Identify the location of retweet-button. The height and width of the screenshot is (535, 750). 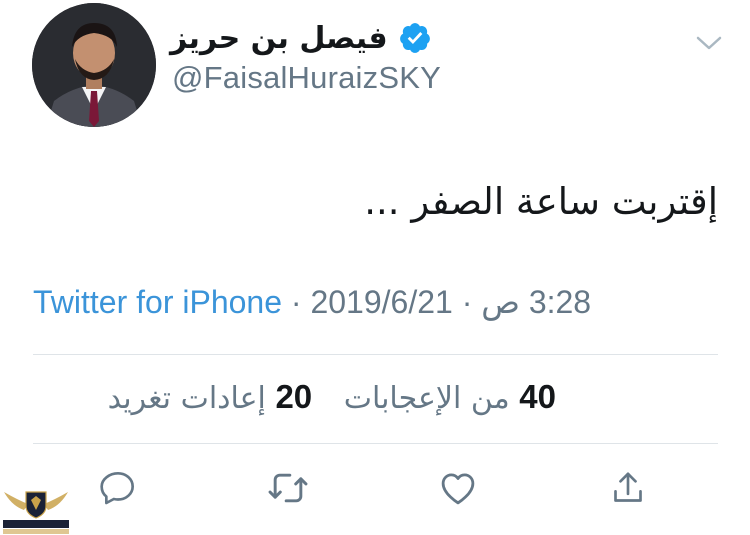
(288, 488).